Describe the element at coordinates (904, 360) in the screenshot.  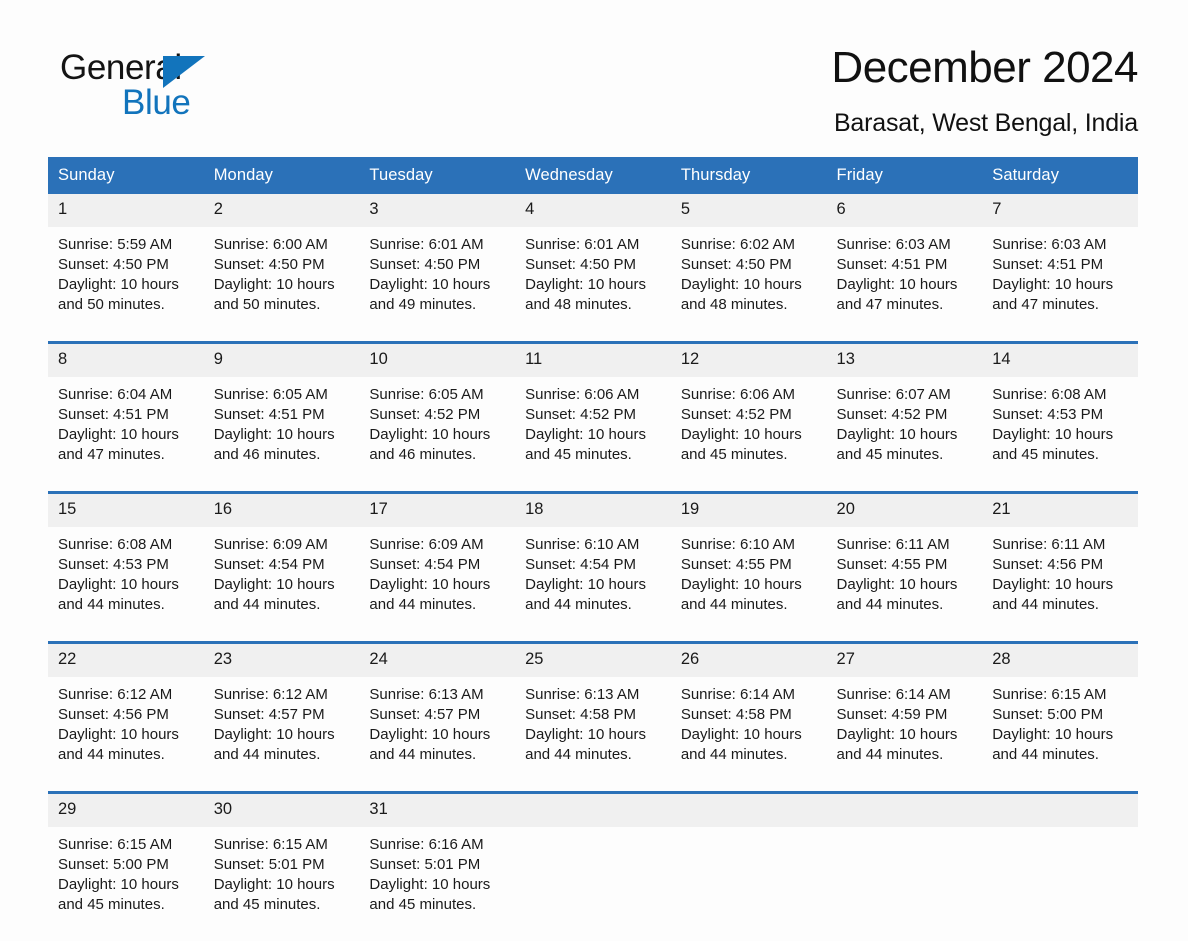
I see `day-number: 13` at that location.